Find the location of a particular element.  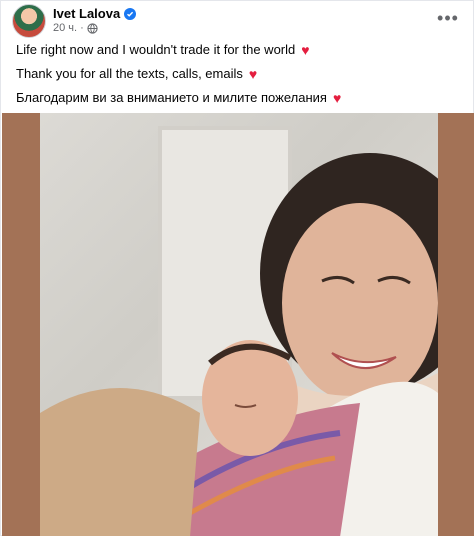

verified-badge-icon is located at coordinates (130, 13).